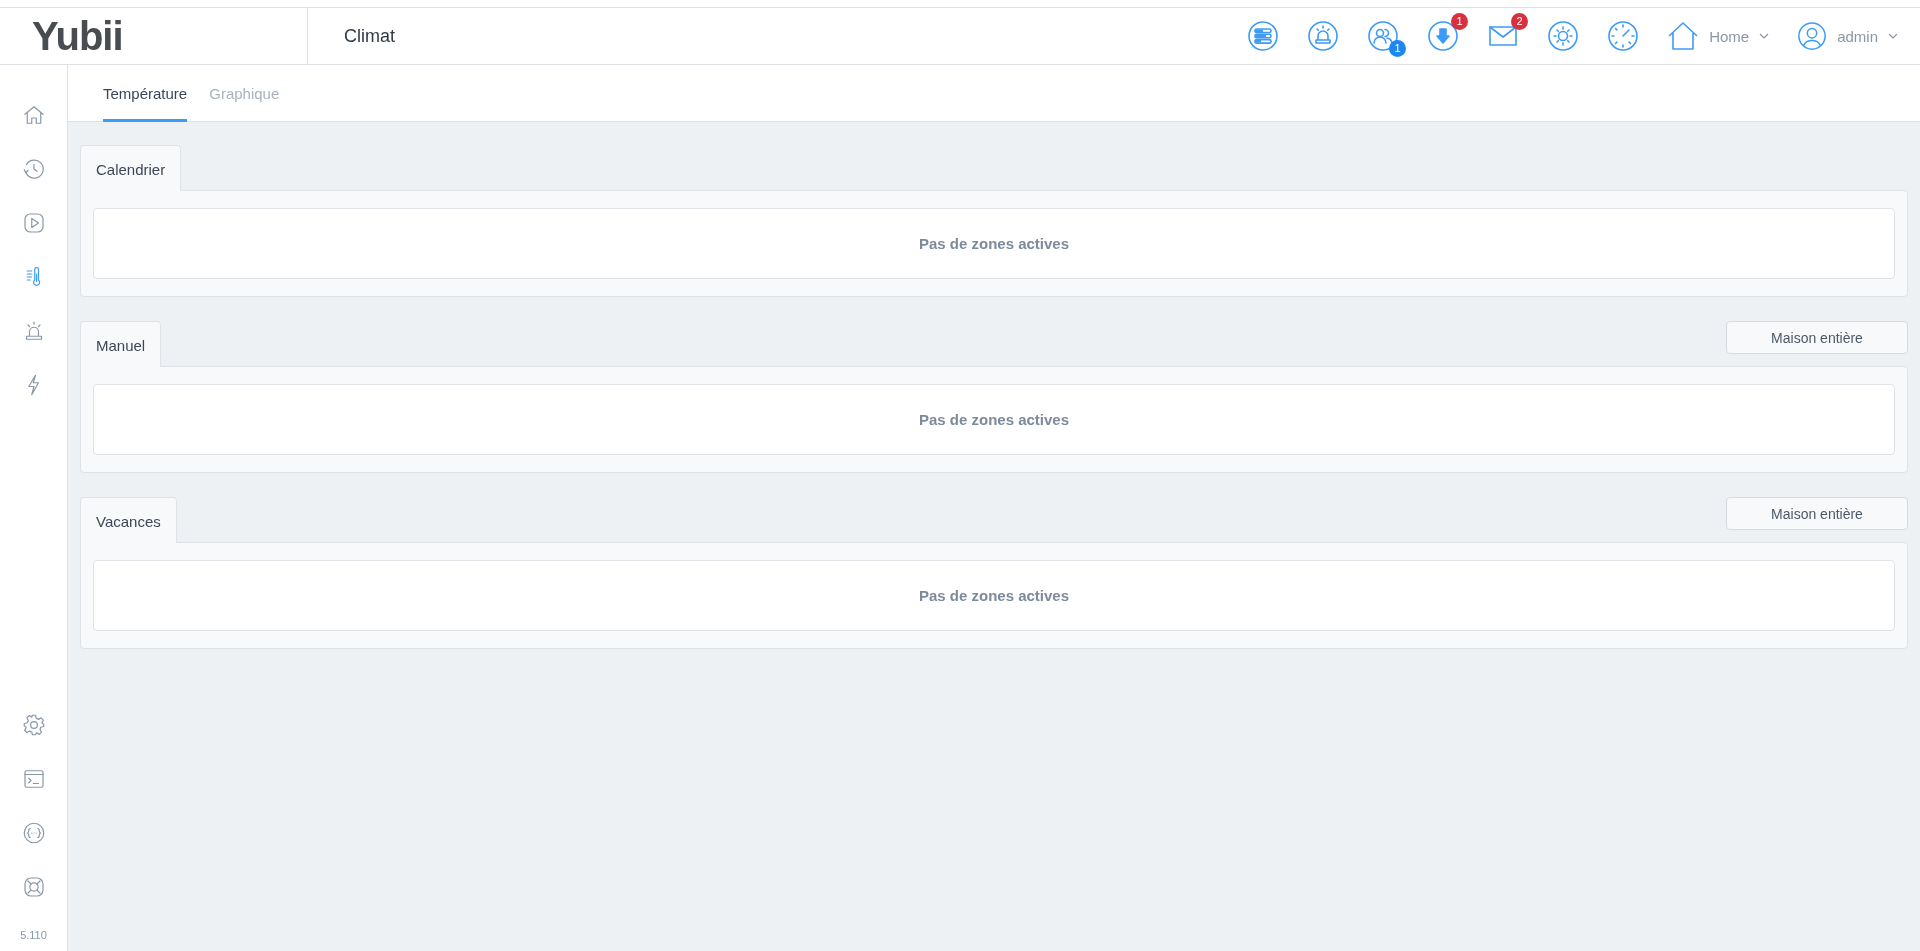 This screenshot has width=1920, height=951. I want to click on sun-icon, so click(1563, 36).